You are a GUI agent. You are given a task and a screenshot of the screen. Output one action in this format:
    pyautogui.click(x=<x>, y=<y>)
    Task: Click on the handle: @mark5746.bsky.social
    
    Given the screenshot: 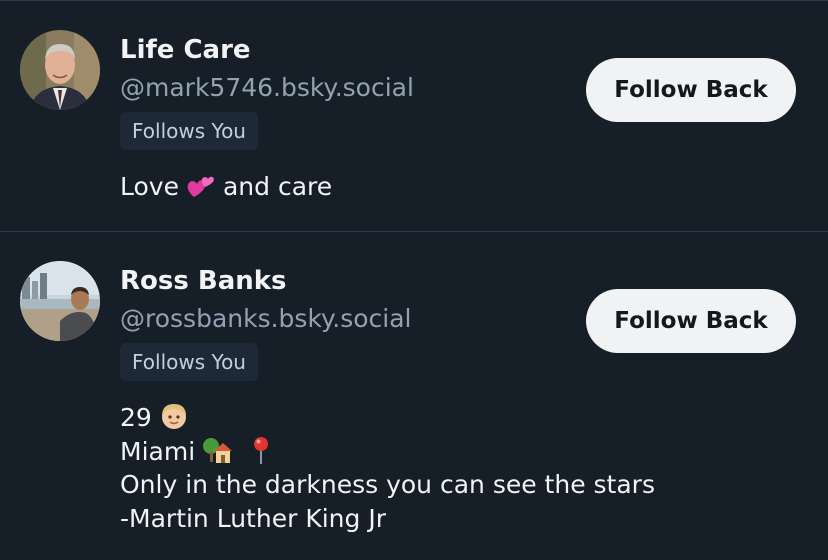 What is the action you would take?
    pyautogui.click(x=267, y=88)
    